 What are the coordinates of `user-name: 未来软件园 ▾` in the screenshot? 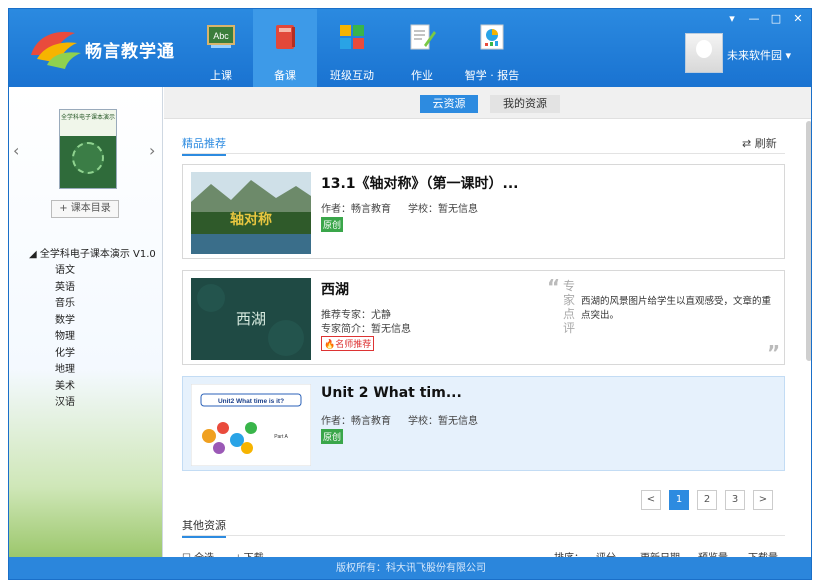 It's located at (759, 55).